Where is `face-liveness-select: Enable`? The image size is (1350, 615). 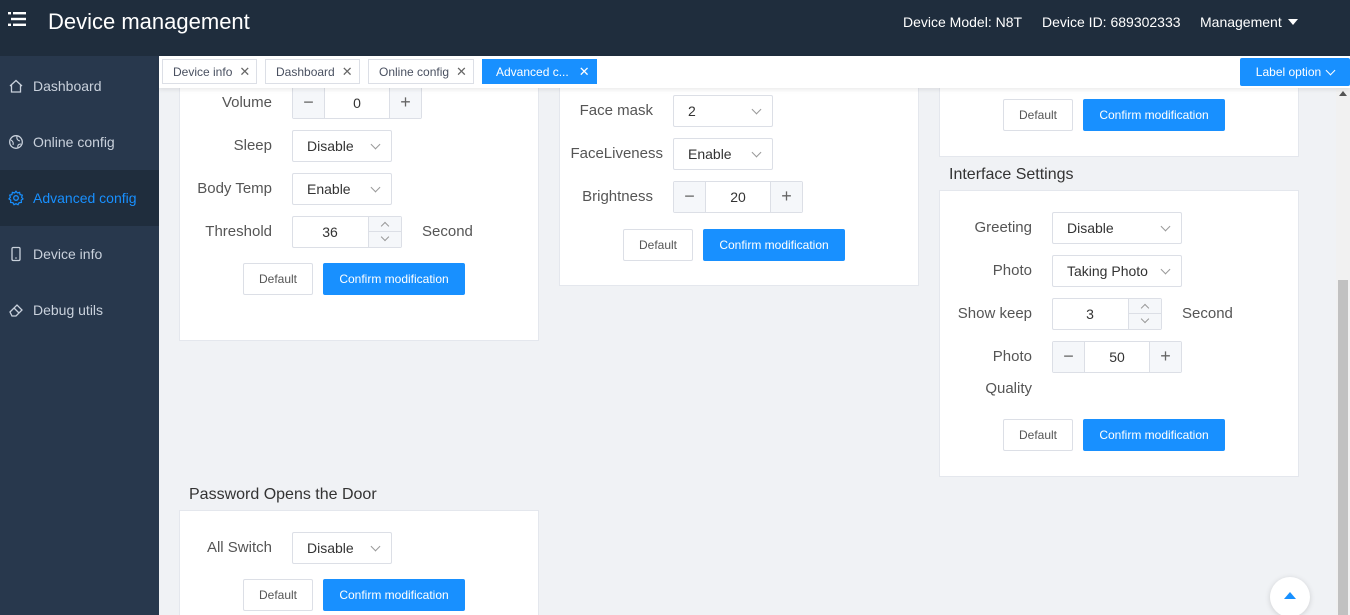 face-liveness-select: Enable is located at coordinates (723, 154).